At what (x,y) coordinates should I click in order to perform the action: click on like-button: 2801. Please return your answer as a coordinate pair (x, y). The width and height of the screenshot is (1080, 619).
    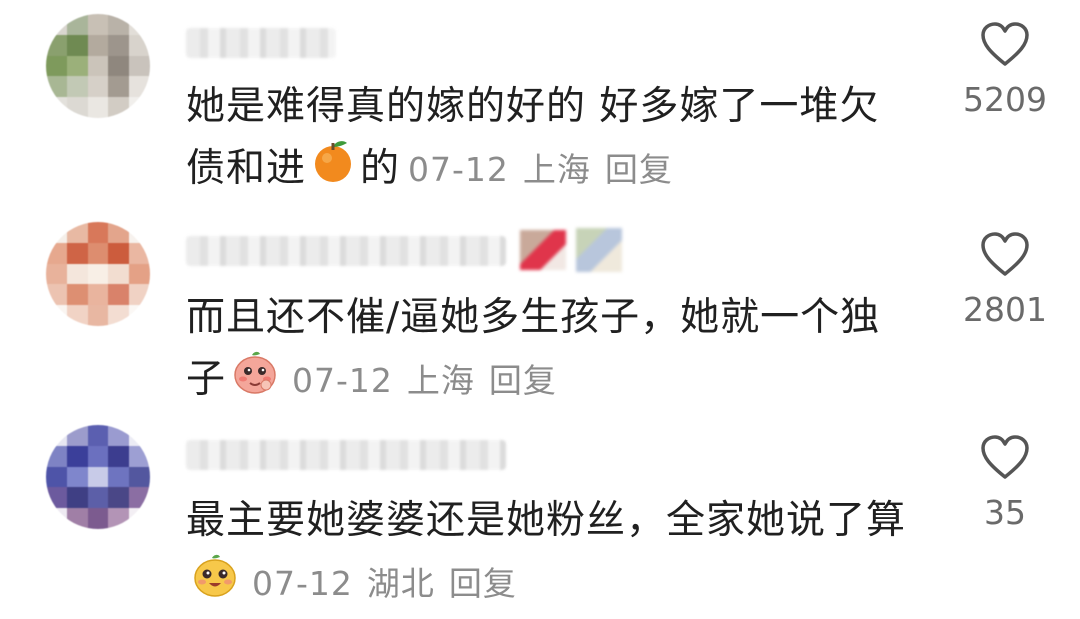
    Looking at the image, I should click on (1005, 280).